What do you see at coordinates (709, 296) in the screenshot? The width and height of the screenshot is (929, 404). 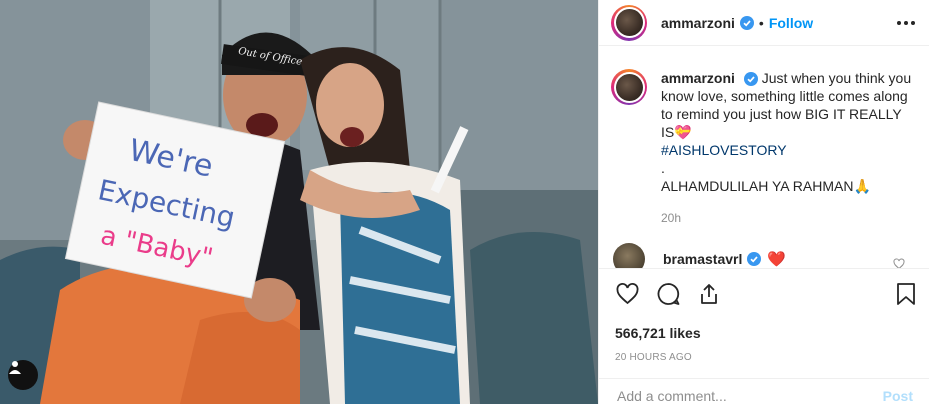 I see `share-icon` at bounding box center [709, 296].